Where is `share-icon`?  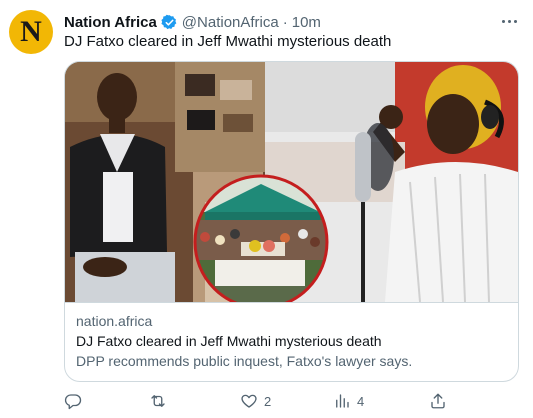
share-icon is located at coordinates (438, 401).